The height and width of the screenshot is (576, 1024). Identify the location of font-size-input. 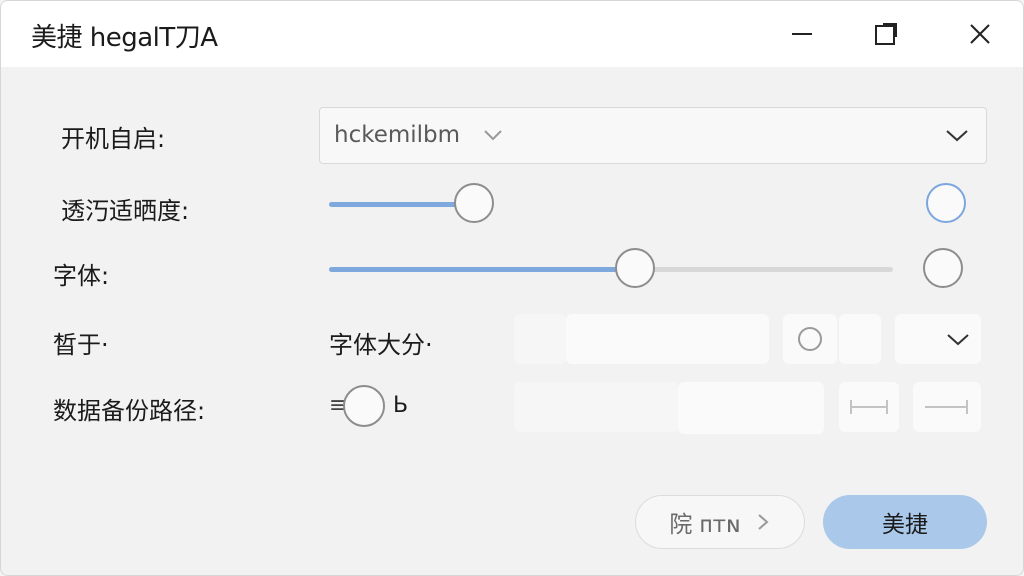
(667, 339).